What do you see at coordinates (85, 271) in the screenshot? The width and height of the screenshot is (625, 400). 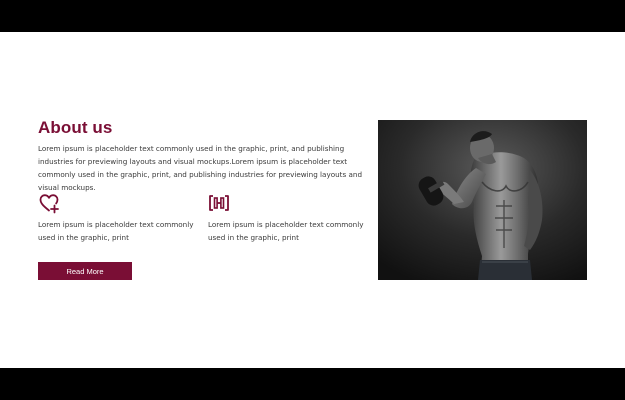 I see `read-more-button: Read More` at bounding box center [85, 271].